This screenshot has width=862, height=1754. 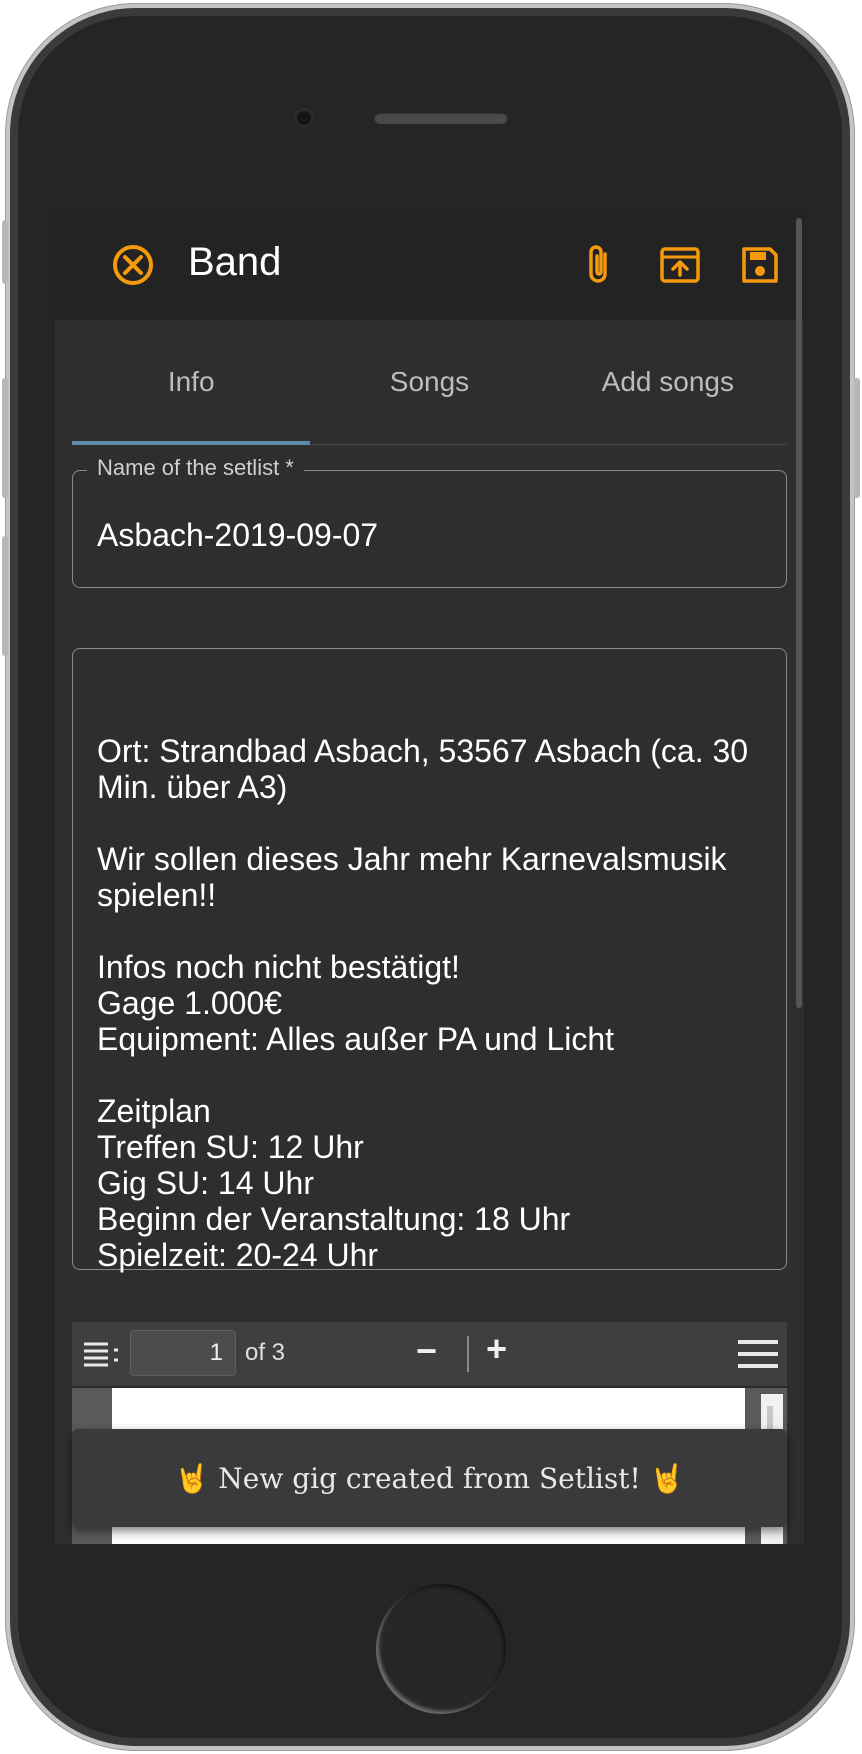 I want to click on notes-line: Treffen SU: 12 Uhr, so click(x=230, y=1147).